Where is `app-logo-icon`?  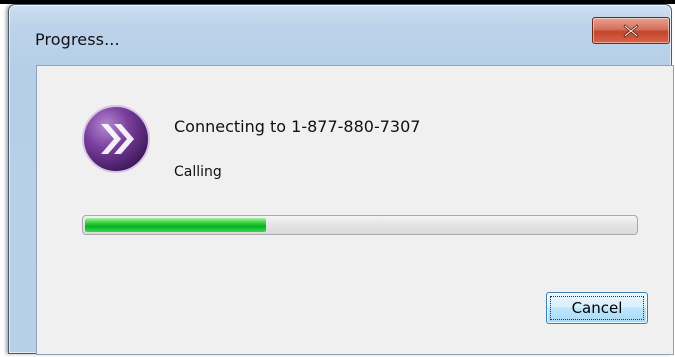 app-logo-icon is located at coordinates (116, 139).